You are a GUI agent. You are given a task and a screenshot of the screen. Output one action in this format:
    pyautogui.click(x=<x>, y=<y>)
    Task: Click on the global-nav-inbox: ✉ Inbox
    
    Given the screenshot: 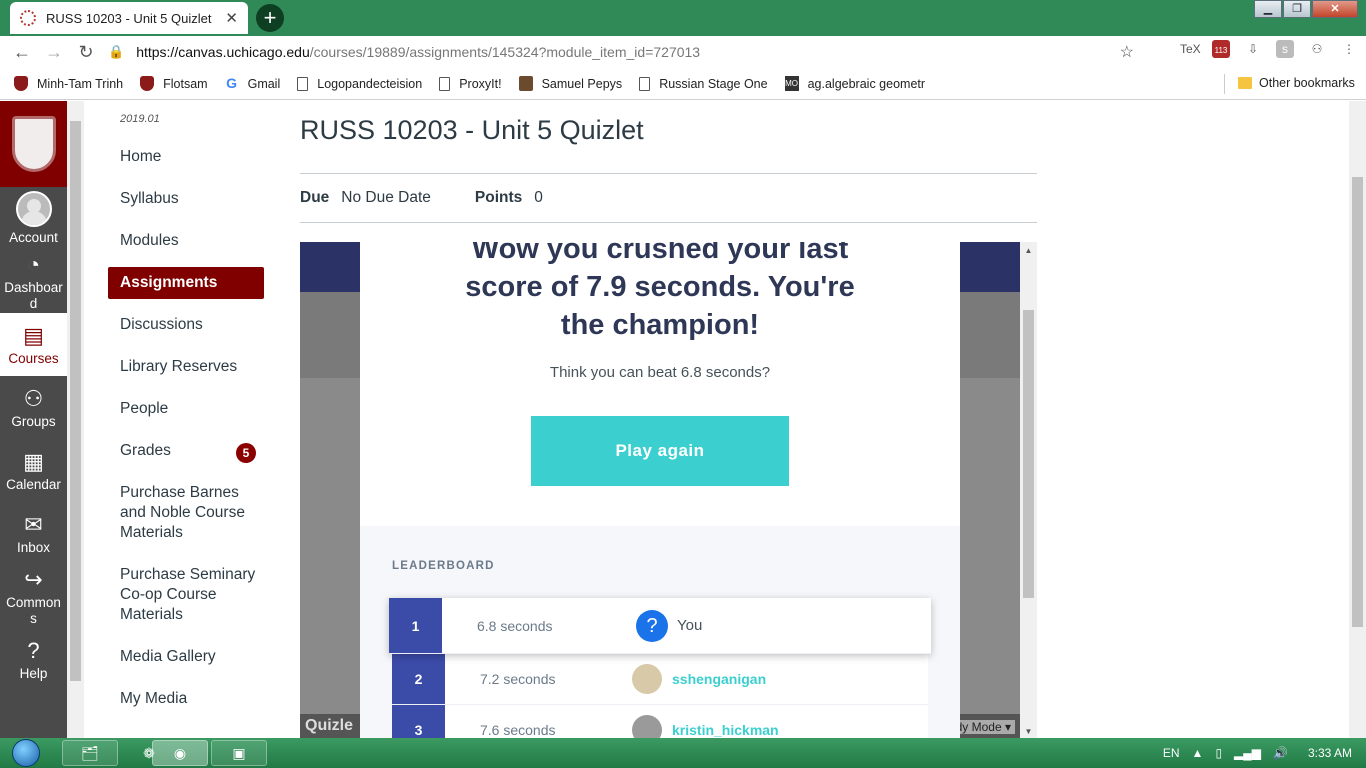 What is the action you would take?
    pyautogui.click(x=33, y=533)
    